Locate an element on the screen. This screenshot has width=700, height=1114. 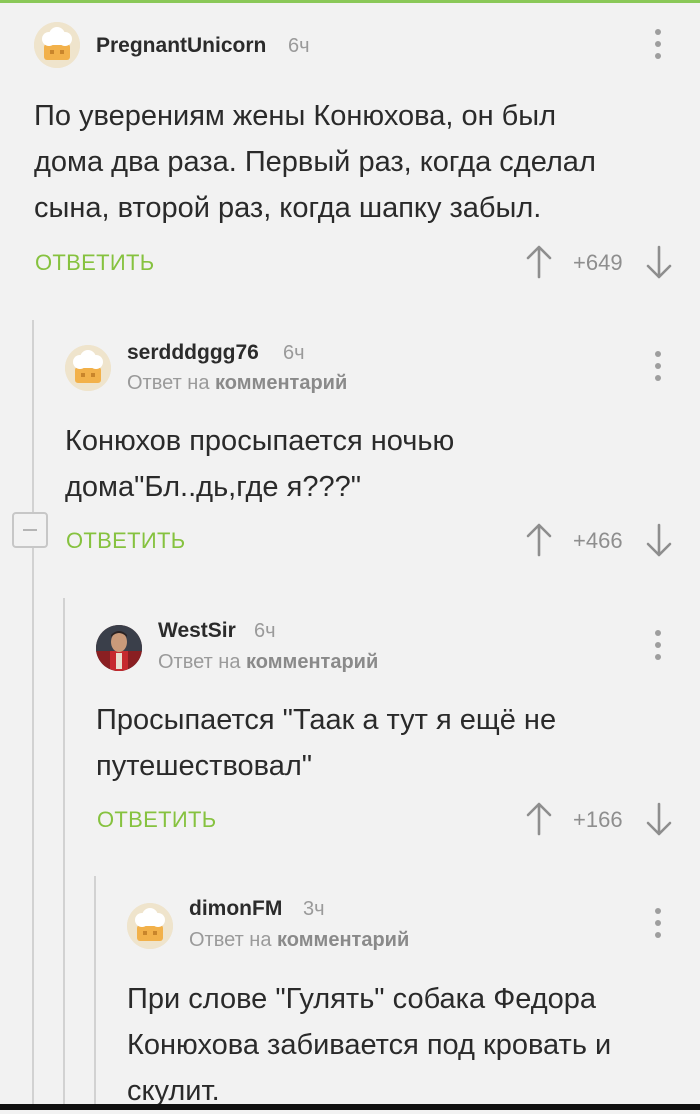
comment-time: 3ч is located at coordinates (314, 909).